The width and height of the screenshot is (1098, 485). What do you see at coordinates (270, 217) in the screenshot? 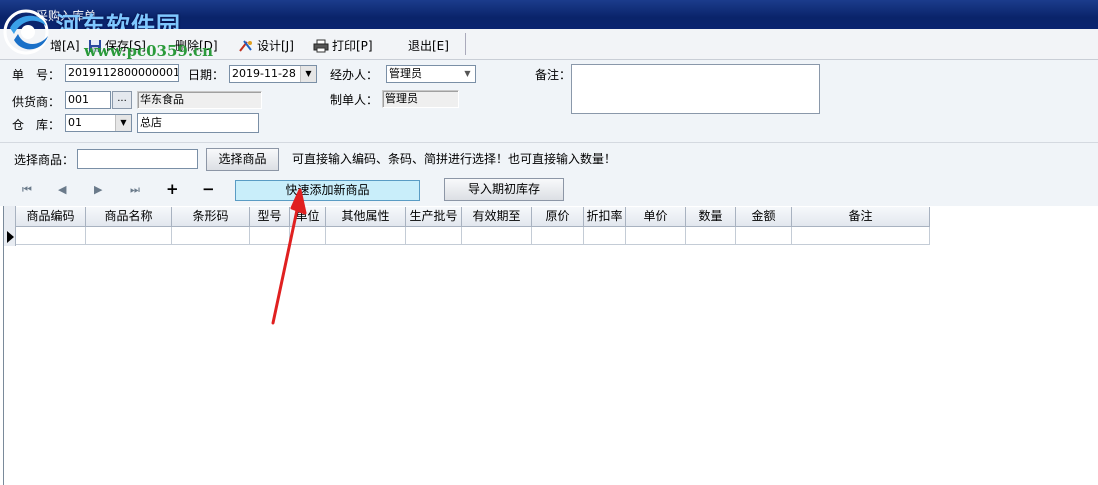
I see `column-header: 型号` at bounding box center [270, 217].